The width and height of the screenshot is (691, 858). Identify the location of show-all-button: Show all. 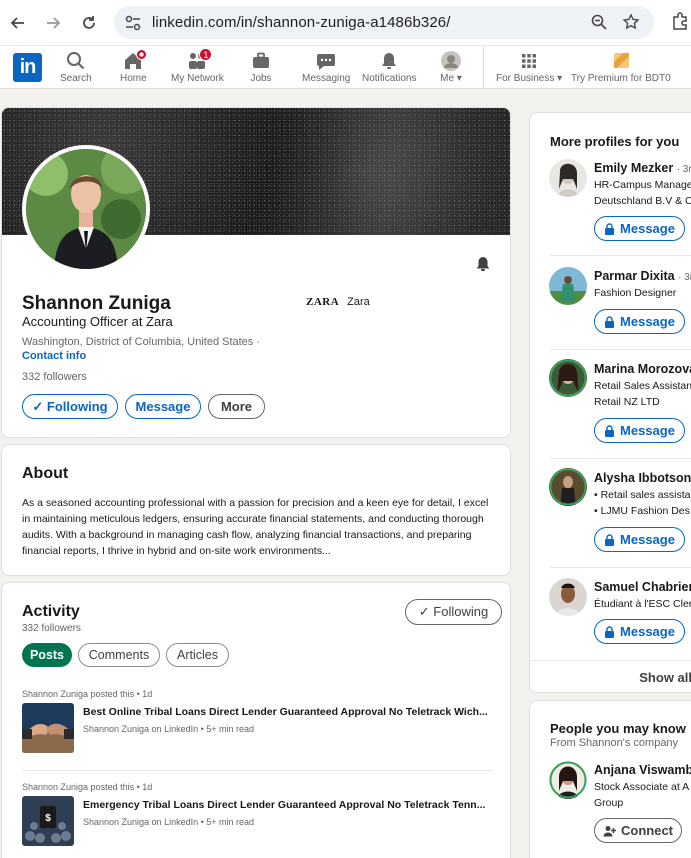
(610, 677).